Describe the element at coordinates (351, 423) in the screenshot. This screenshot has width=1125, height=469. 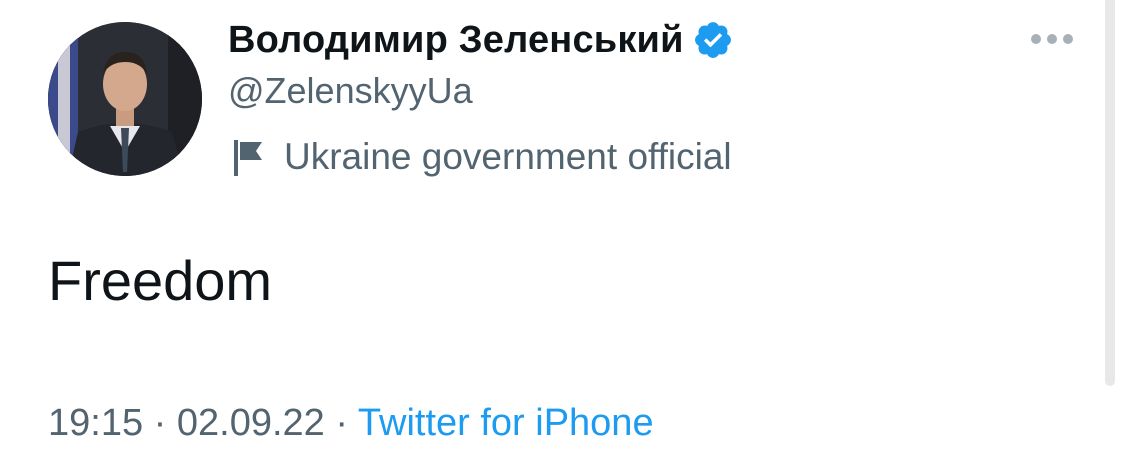
I see `tweet-metadata: 19:15 · 02.09.22 · Twitter for iPhone` at that location.